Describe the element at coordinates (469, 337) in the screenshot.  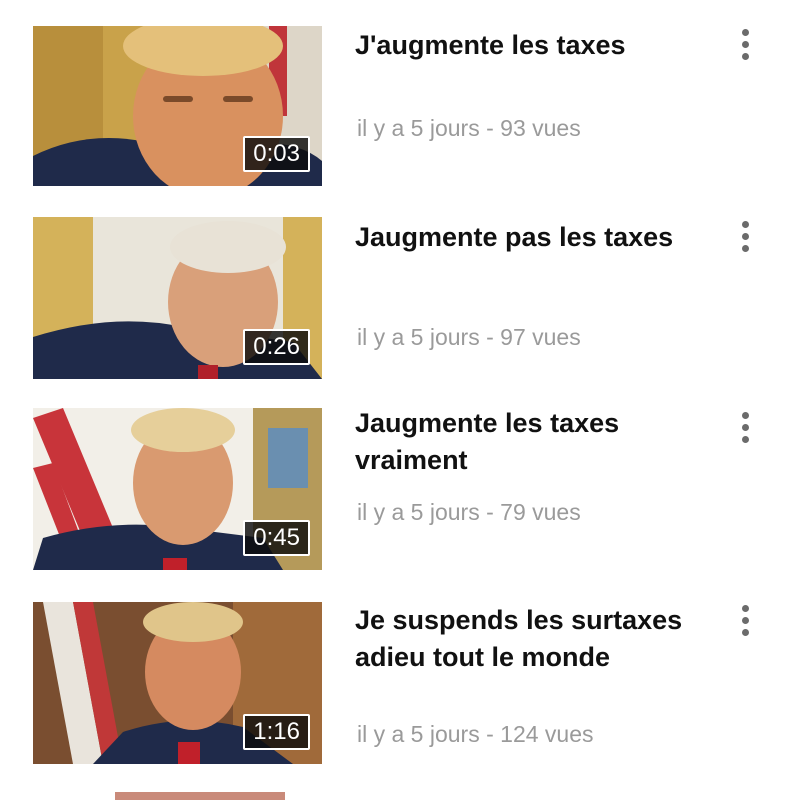
I see `video-meta: il y a 5 jours - 97 vues` at that location.